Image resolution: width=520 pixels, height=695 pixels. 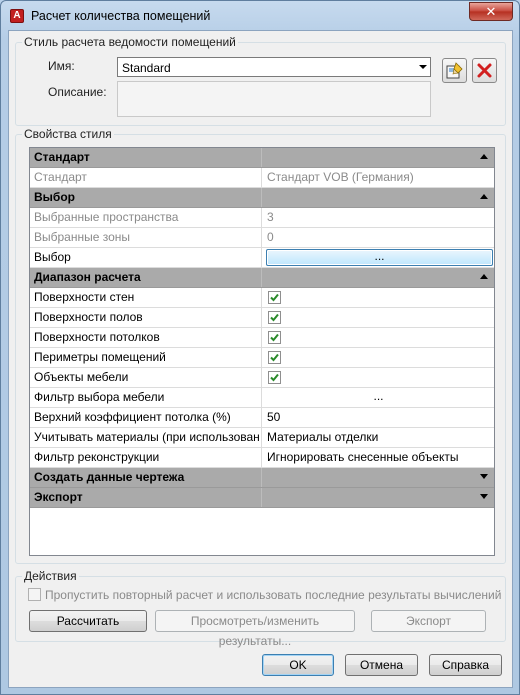 What do you see at coordinates (68, 134) in the screenshot?
I see `properties-group-title: Свойства стиля` at bounding box center [68, 134].